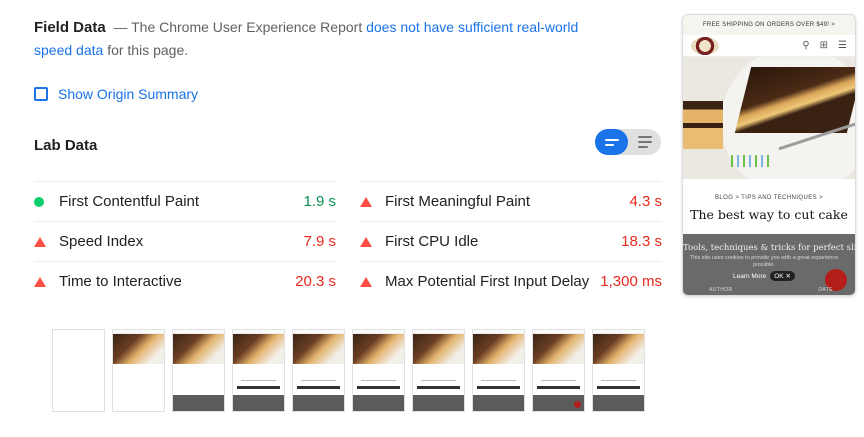 The width and height of the screenshot is (864, 437). I want to click on metric-first-contentful-paint: First Contentful Paint 1.9 s, so click(185, 201).